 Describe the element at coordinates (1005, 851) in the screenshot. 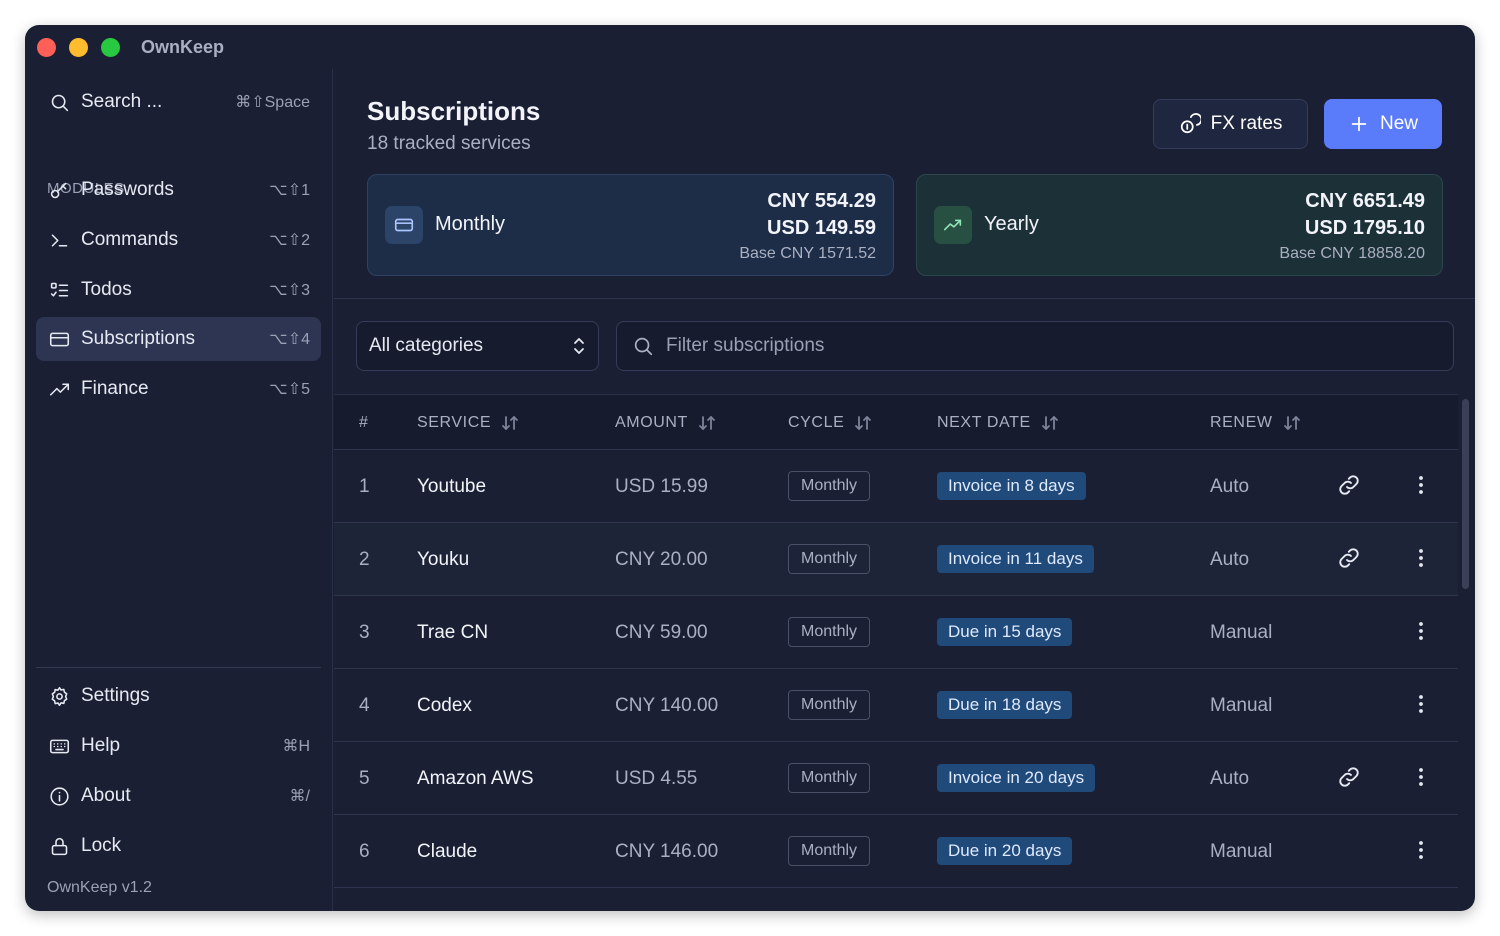

I see `next-date-badge: Due in 20 days` at that location.